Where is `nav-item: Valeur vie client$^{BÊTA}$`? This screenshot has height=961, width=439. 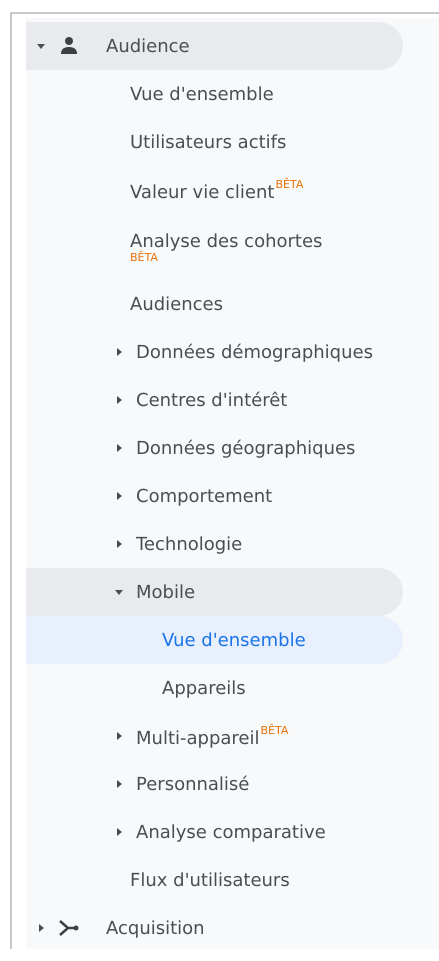 nav-item: Valeur vie client$^{BÊTA}$ is located at coordinates (214, 190).